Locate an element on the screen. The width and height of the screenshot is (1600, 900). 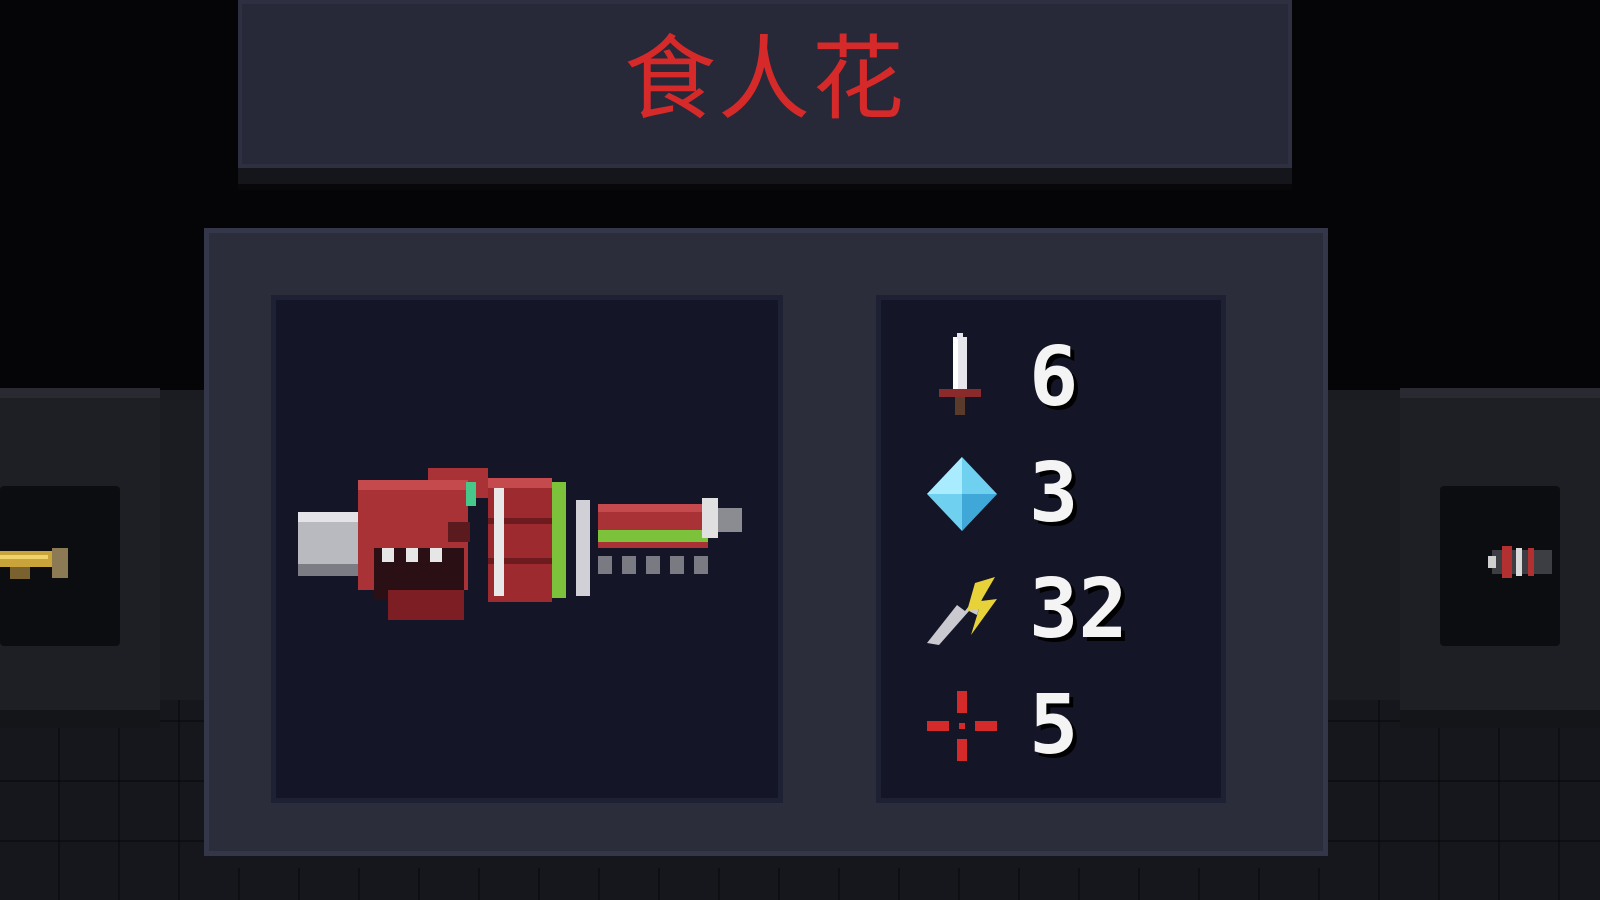
weapon-pedestal-right is located at coordinates (1500, 558).